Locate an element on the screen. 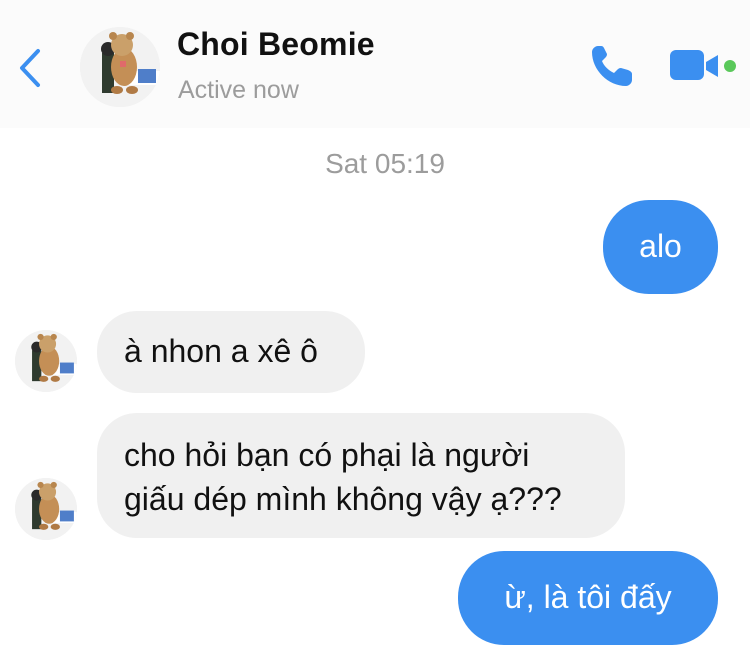 The width and height of the screenshot is (750, 651). message-line: giấu dép mình không vậy ạ??? is located at coordinates (343, 499).